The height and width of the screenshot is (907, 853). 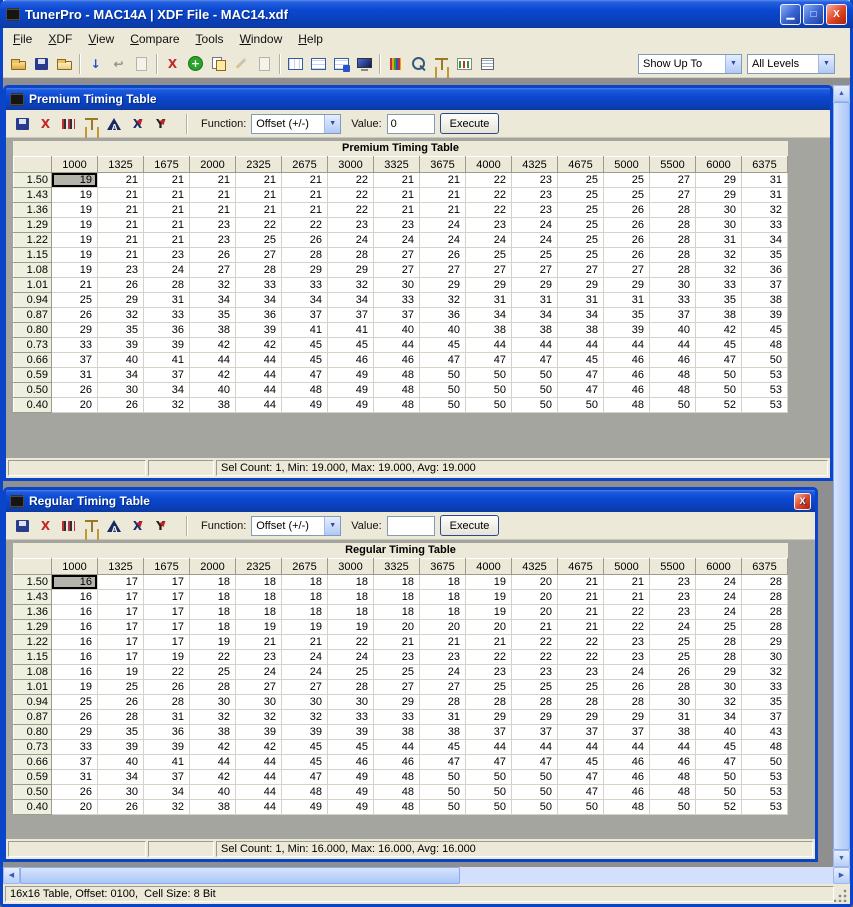 I want to click on grid-col-header: 1000, so click(x=74, y=566).